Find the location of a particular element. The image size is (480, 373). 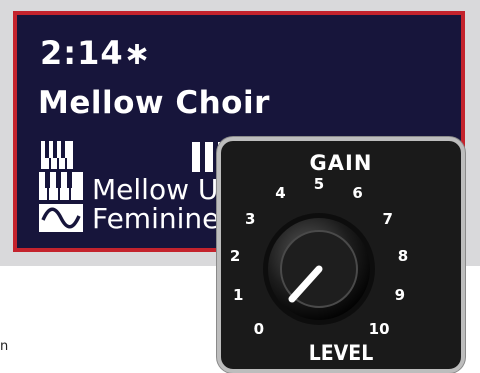

piano-keys-small-icon is located at coordinates (57, 155).